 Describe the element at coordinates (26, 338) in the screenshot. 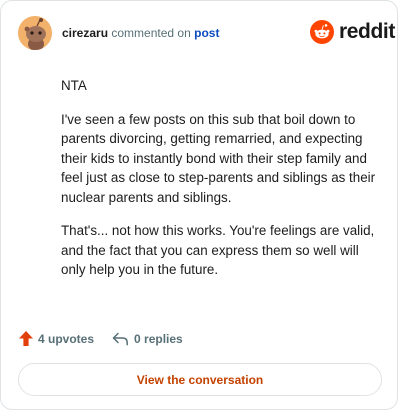

I see `upvote-arrow-icon` at that location.